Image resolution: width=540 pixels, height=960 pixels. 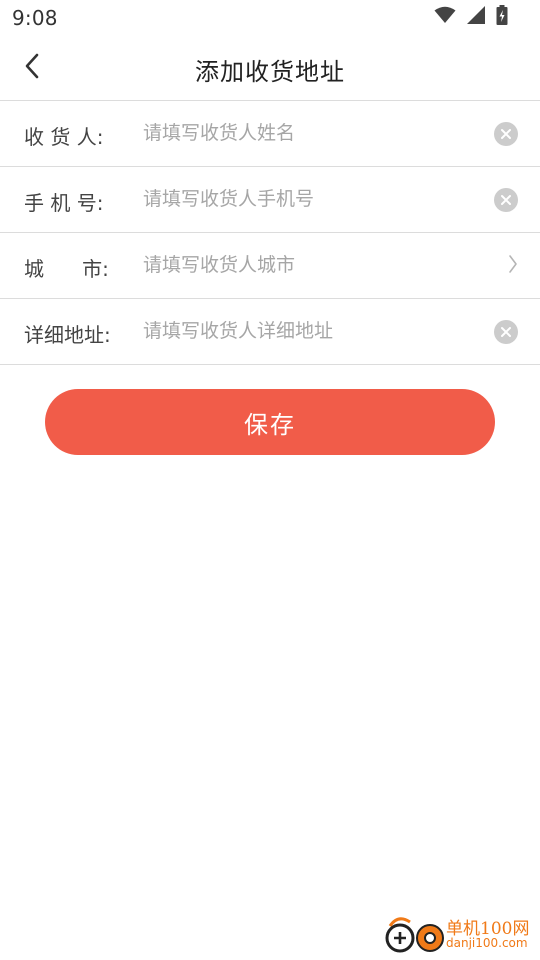 What do you see at coordinates (270, 72) in the screenshot?
I see `page-title: 添加收货地址` at bounding box center [270, 72].